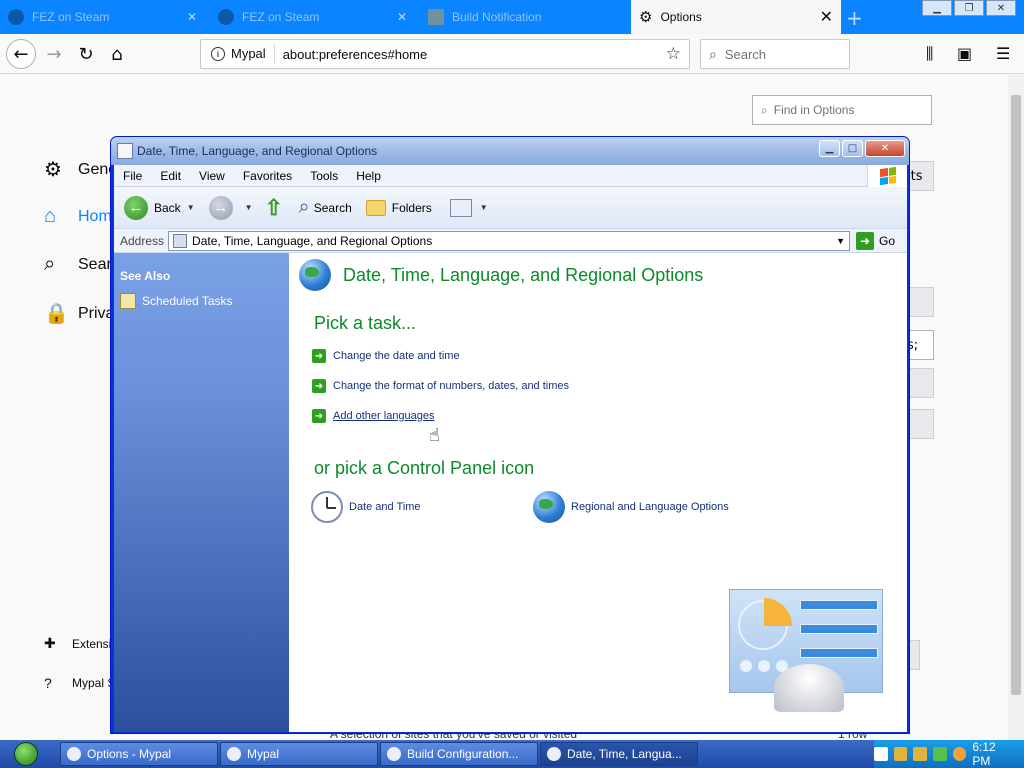  What do you see at coordinates (281, 17) in the screenshot?
I see `tab-title: FEZ on Steam` at bounding box center [281, 17].